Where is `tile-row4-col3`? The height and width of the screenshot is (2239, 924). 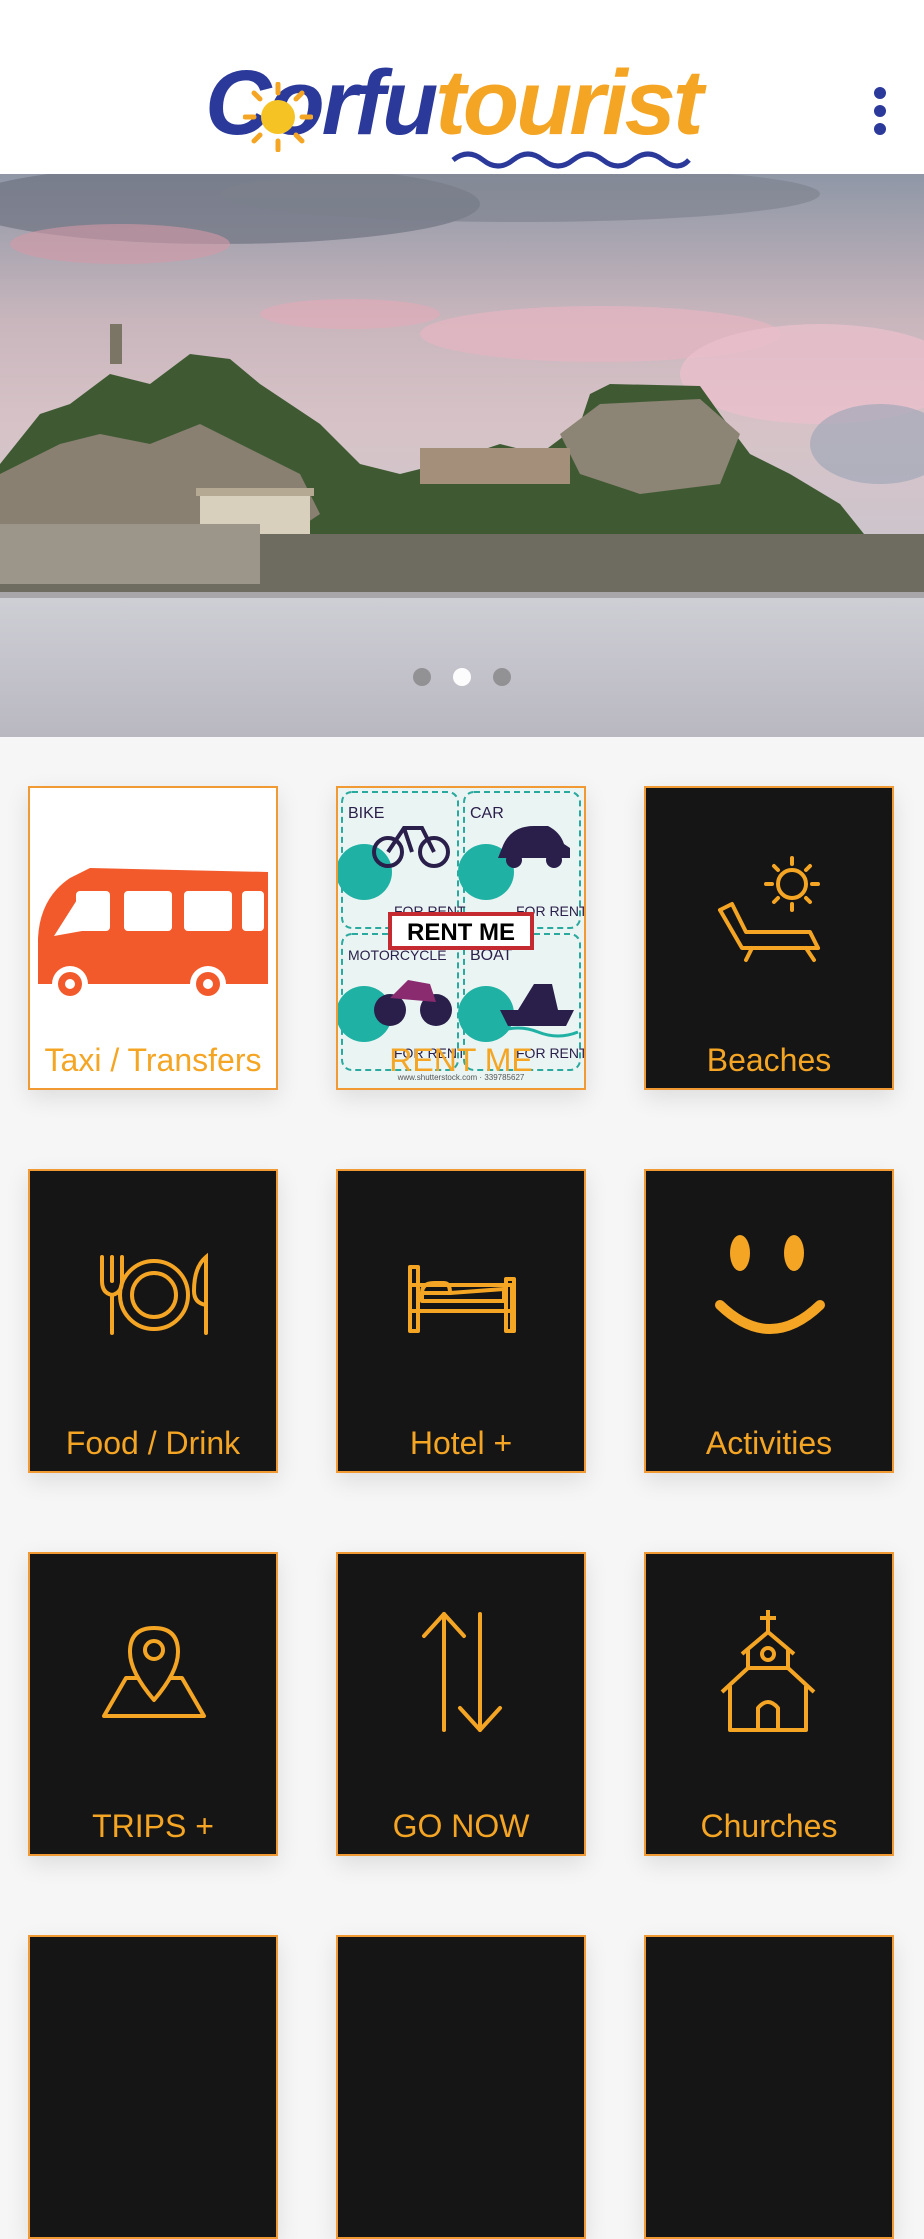 tile-row4-col3 is located at coordinates (769, 2087).